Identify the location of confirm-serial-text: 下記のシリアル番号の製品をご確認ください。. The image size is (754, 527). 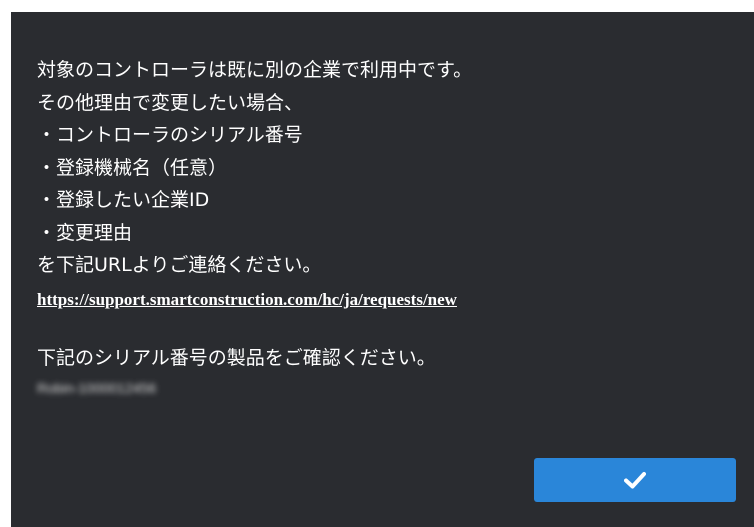
(236, 357).